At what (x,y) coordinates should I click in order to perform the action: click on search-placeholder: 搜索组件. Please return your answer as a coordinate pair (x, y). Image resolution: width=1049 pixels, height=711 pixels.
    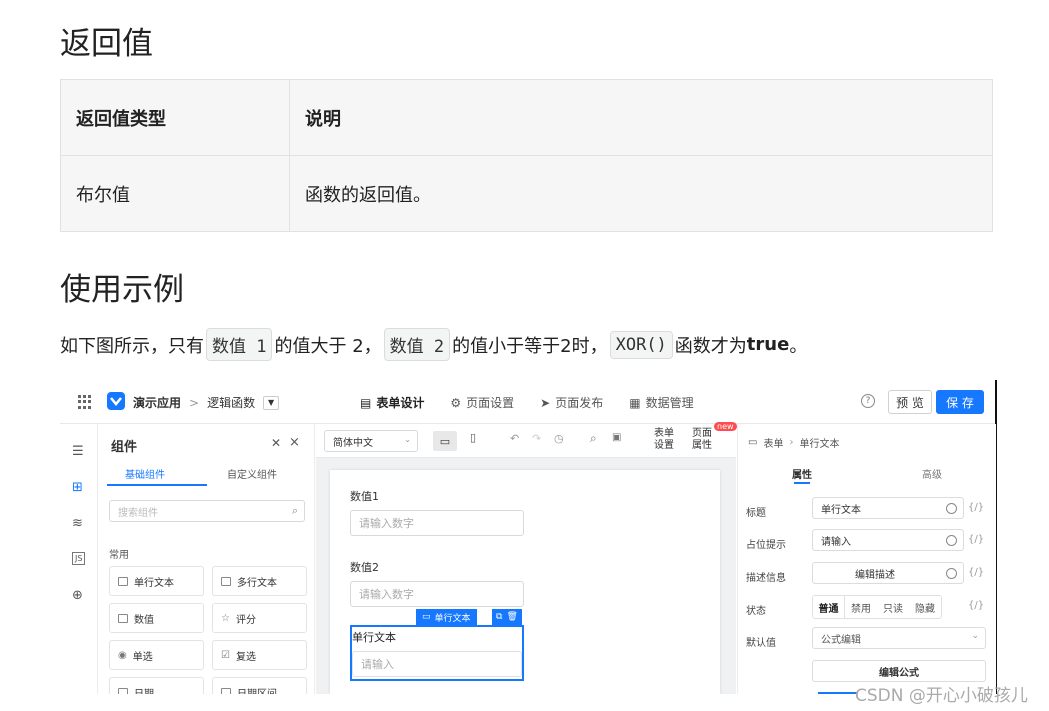
    Looking at the image, I should click on (138, 513).